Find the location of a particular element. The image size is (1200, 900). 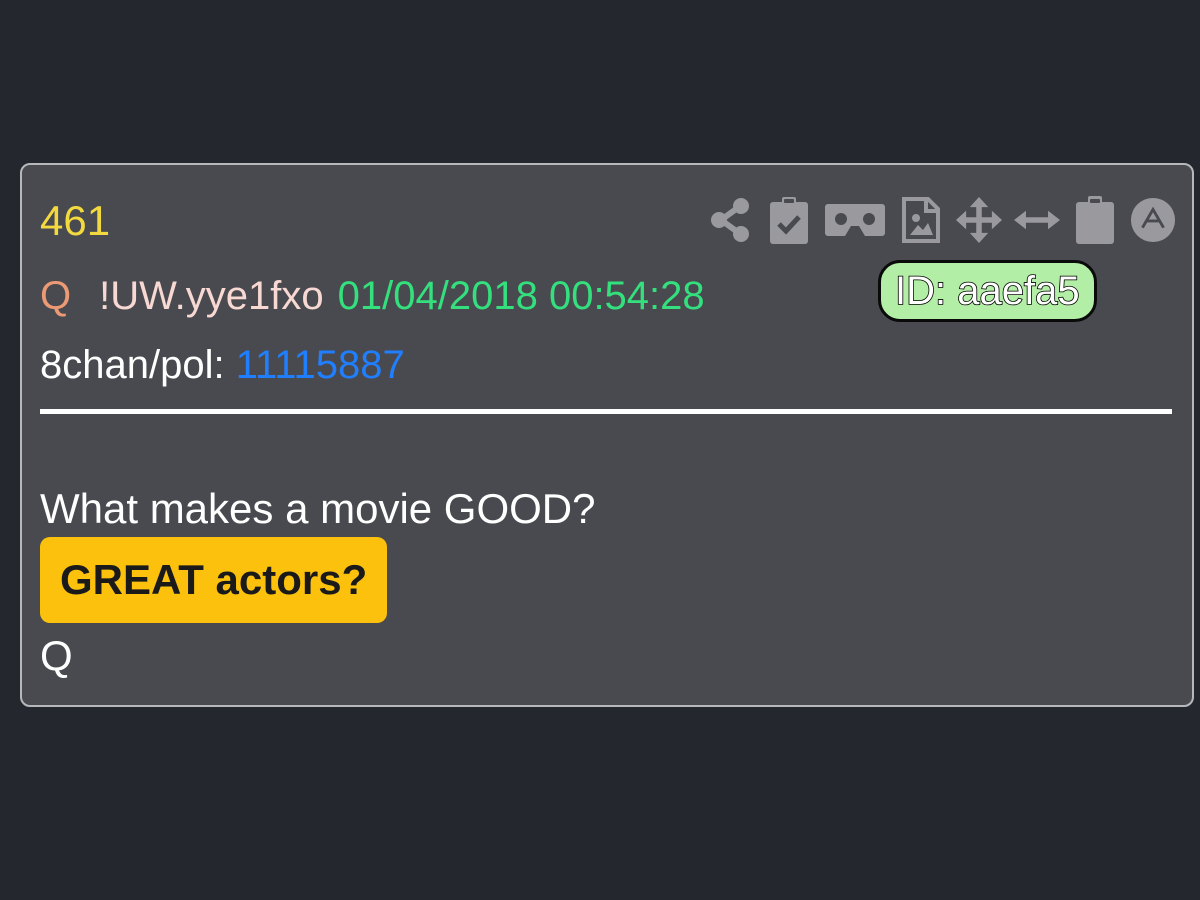

horizontal-resize-icon is located at coordinates (1037, 220).